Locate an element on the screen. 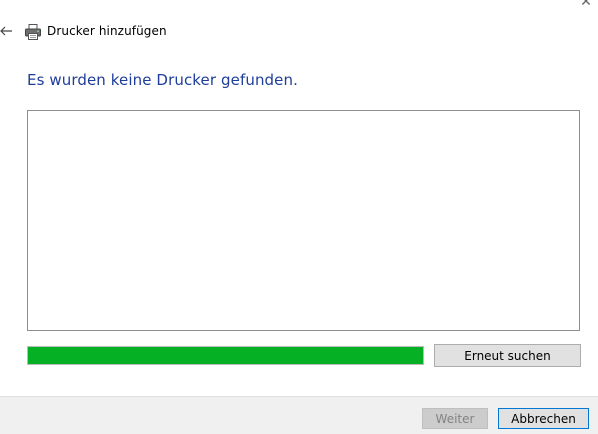 The height and width of the screenshot is (434, 598). search-again-button: Erneut suchen is located at coordinates (507, 355).